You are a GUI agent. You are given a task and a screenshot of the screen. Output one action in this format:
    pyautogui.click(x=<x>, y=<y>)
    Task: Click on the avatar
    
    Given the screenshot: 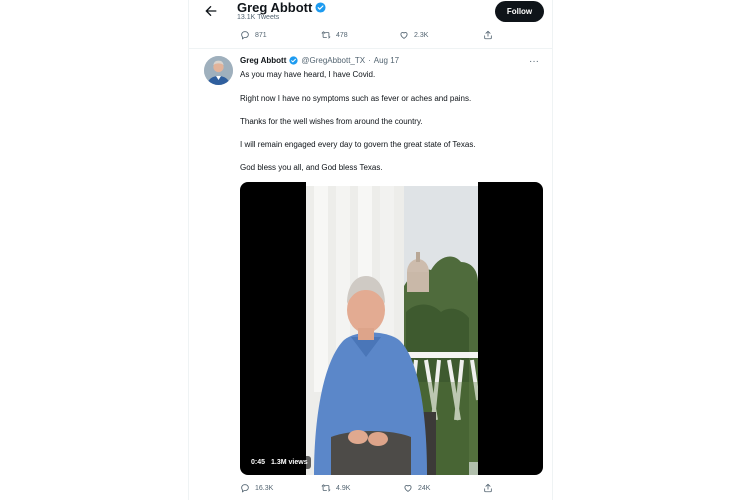 What is the action you would take?
    pyautogui.click(x=218, y=70)
    